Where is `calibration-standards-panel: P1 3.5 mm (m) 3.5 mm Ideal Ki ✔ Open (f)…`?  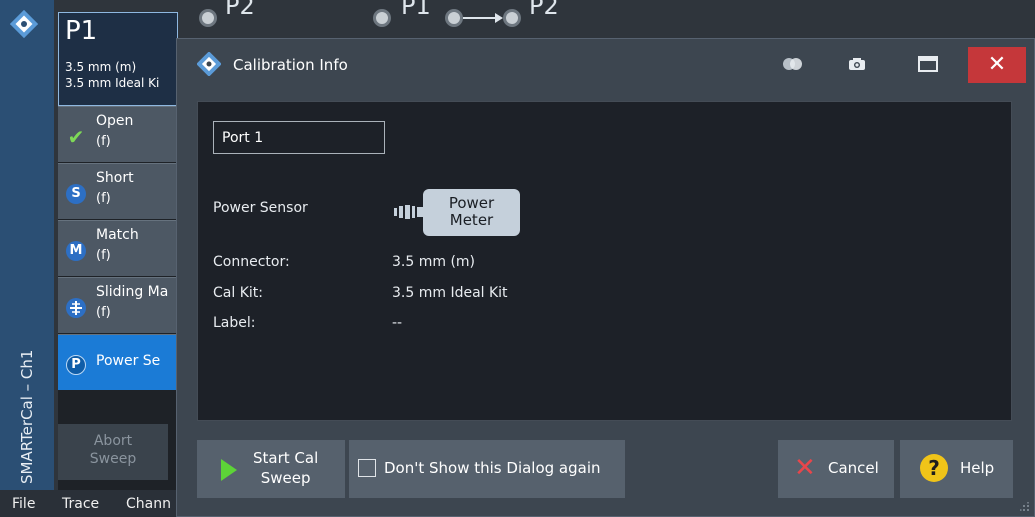 calibration-standards-panel: P1 3.5 mm (m) 3.5 mm Ideal Ki ✔ Open (f)… is located at coordinates (118, 252).